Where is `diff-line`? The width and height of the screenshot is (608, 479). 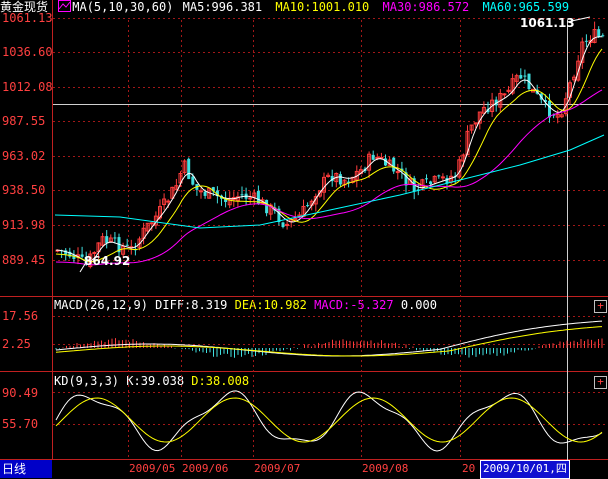
diff-line is located at coordinates (329, 338).